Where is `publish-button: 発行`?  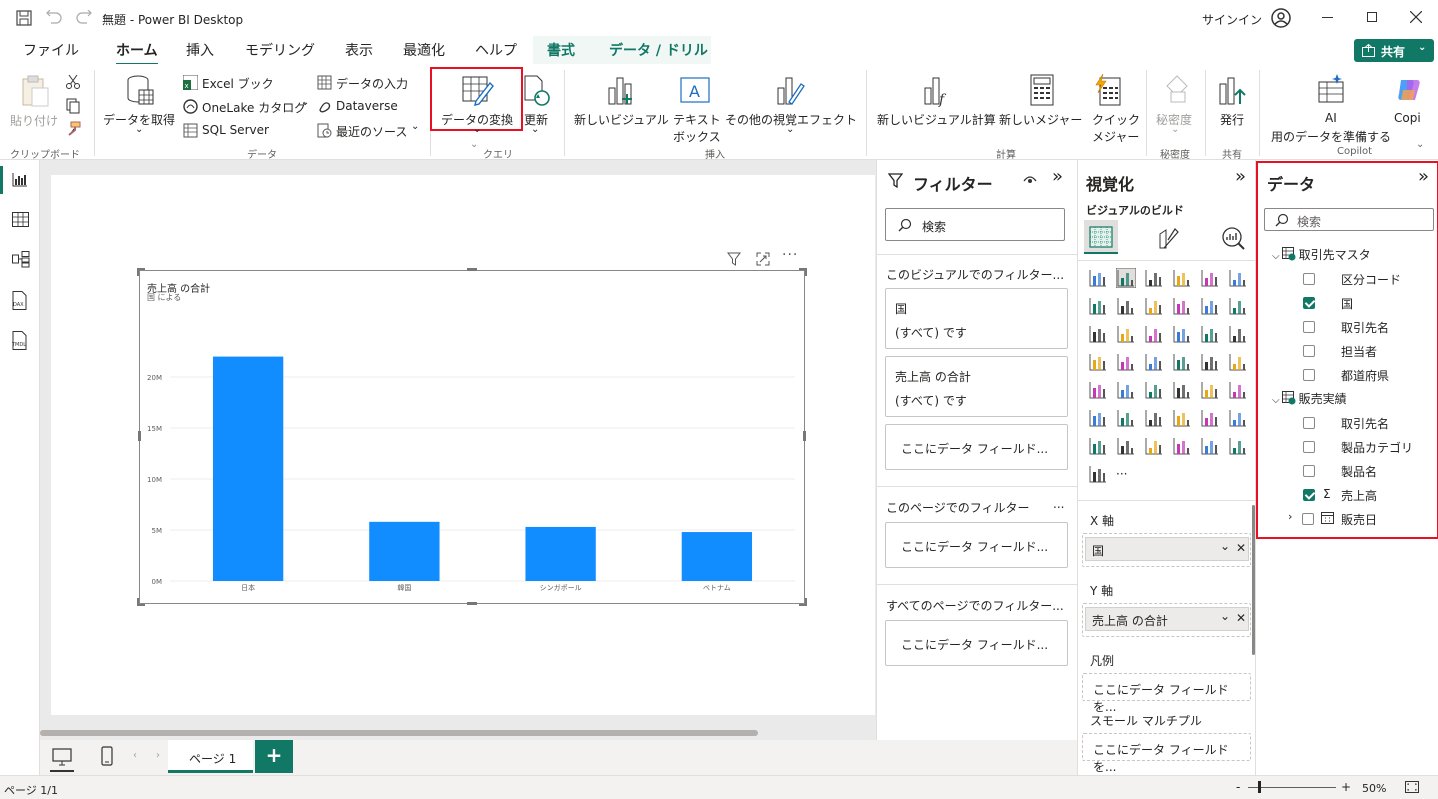 publish-button: 発行 is located at coordinates (1232, 119).